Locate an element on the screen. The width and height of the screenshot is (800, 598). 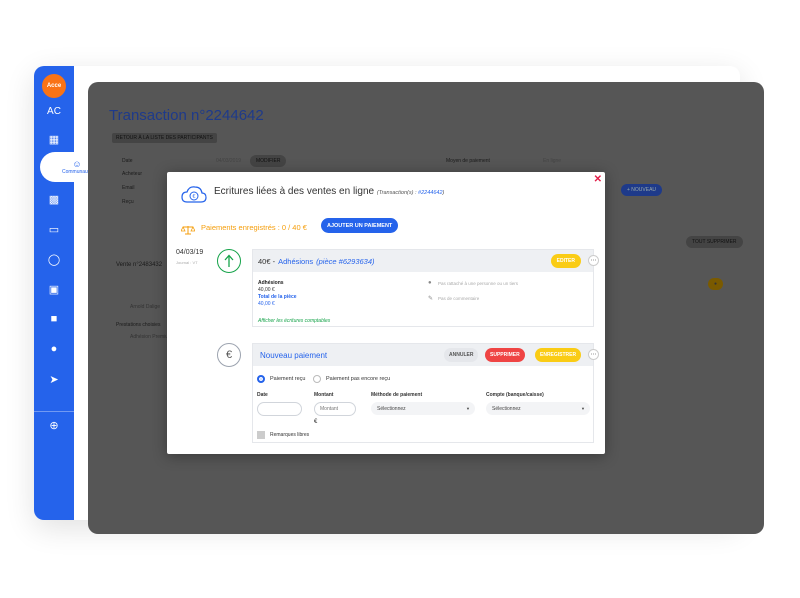
line-label: Adhésions is located at coordinates (271, 283).